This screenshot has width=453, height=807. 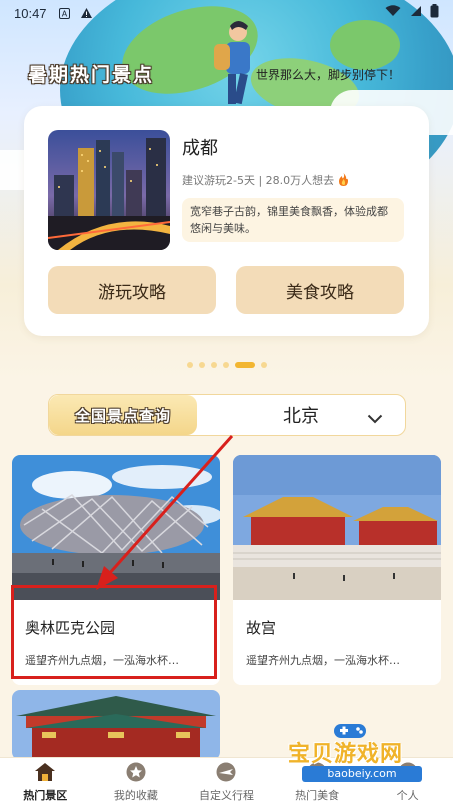 What do you see at coordinates (415, 13) in the screenshot?
I see `signal-icon` at bounding box center [415, 13].